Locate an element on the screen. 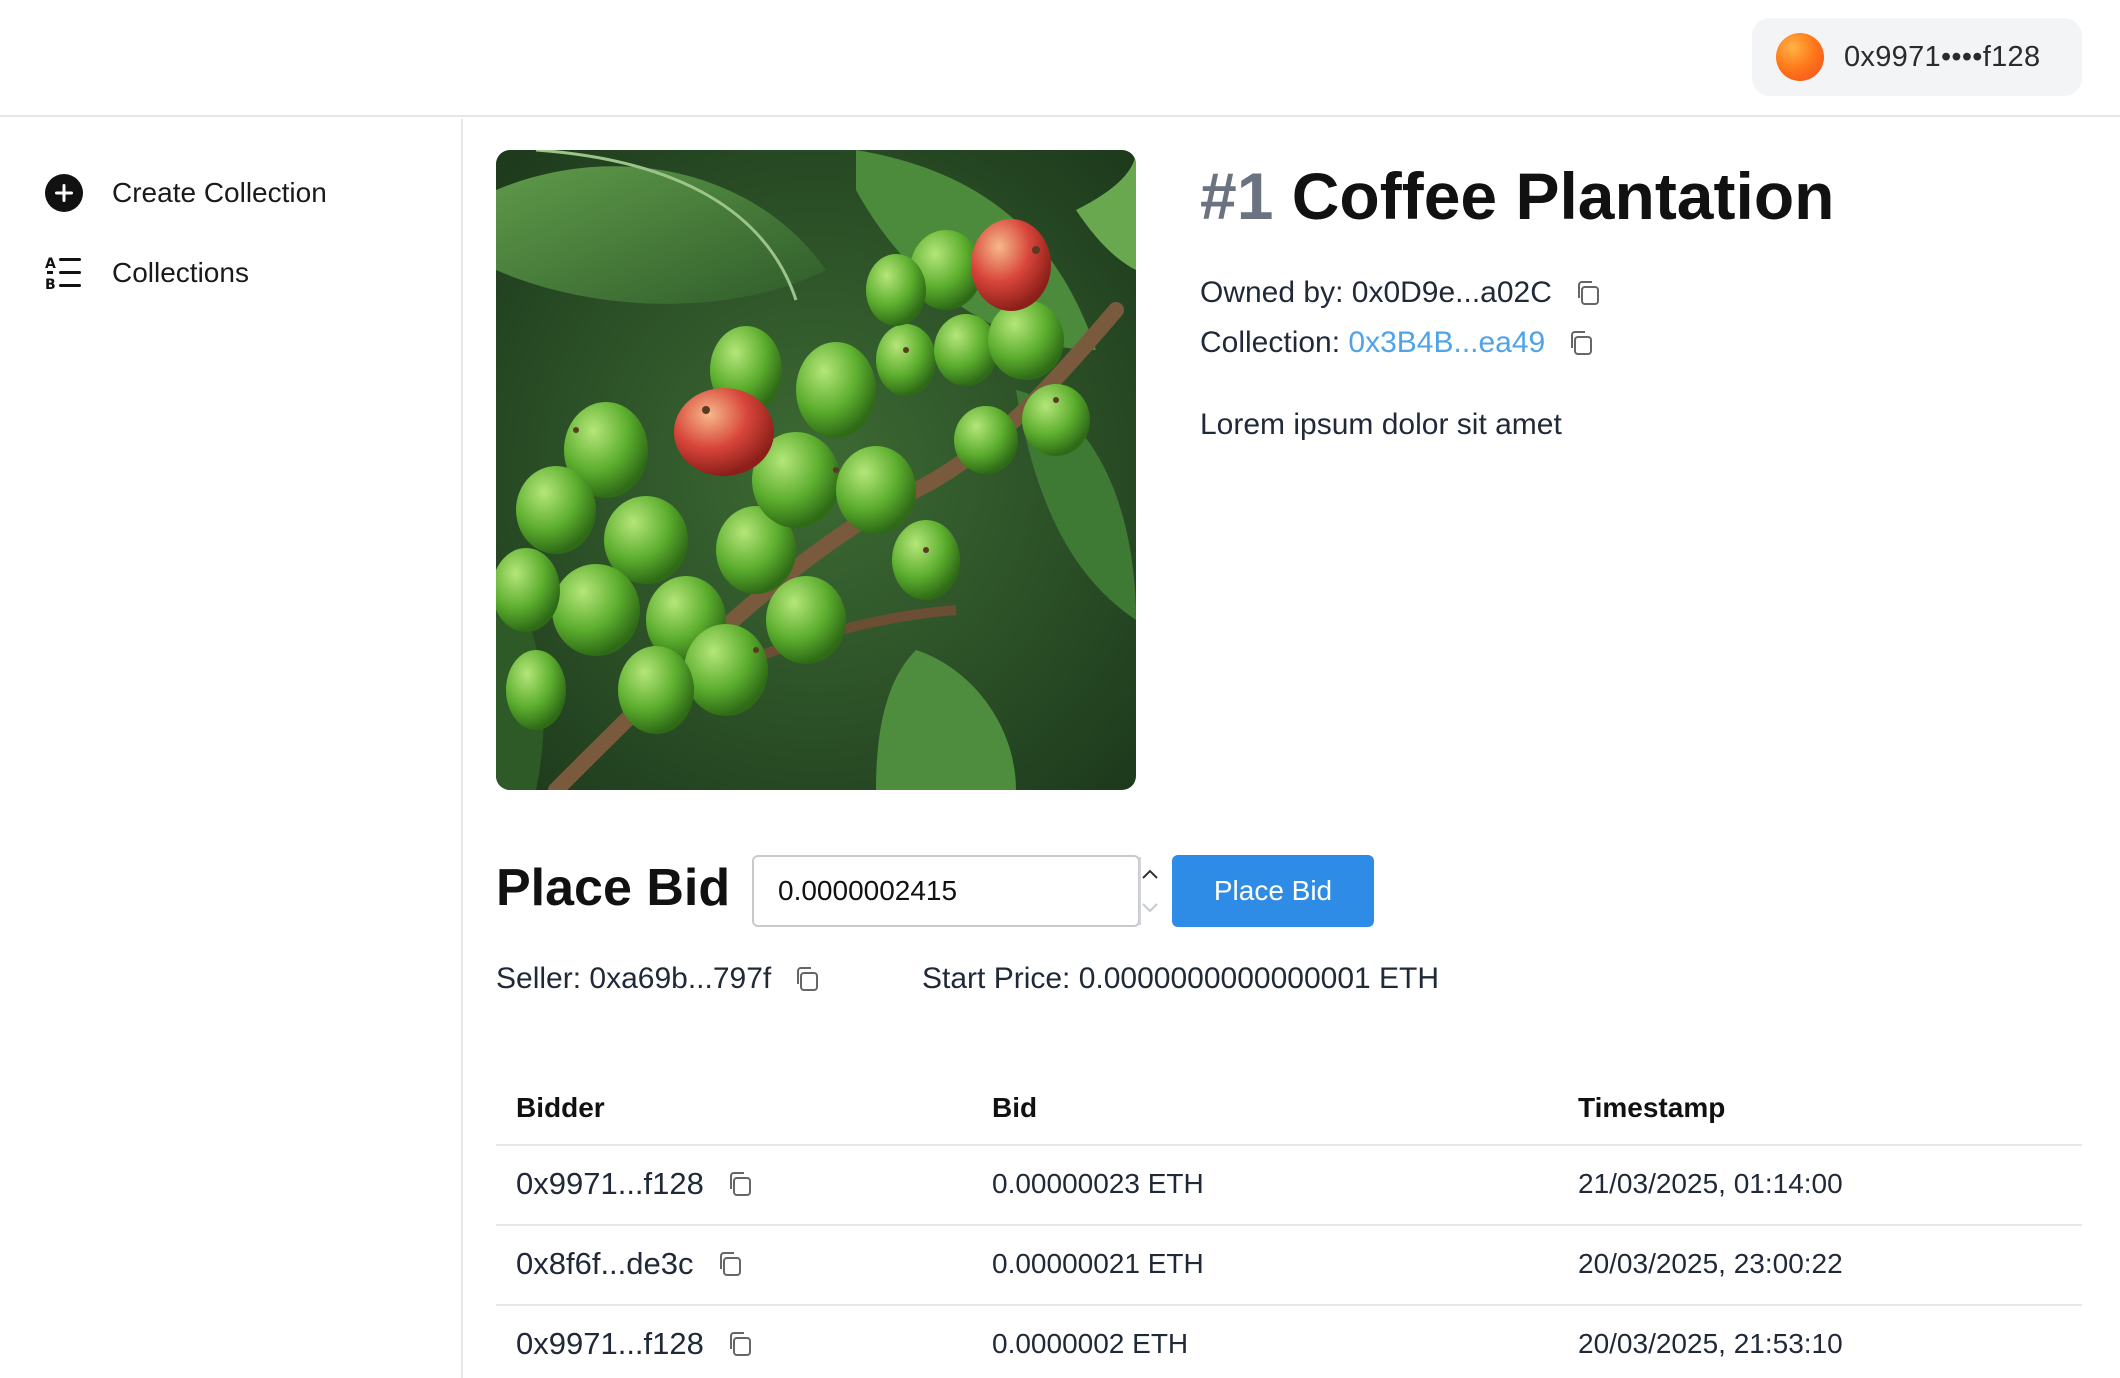 The image size is (2120, 1378). timestamp-cell: 20/03/2025, 21:53:10 is located at coordinates (1710, 1343).